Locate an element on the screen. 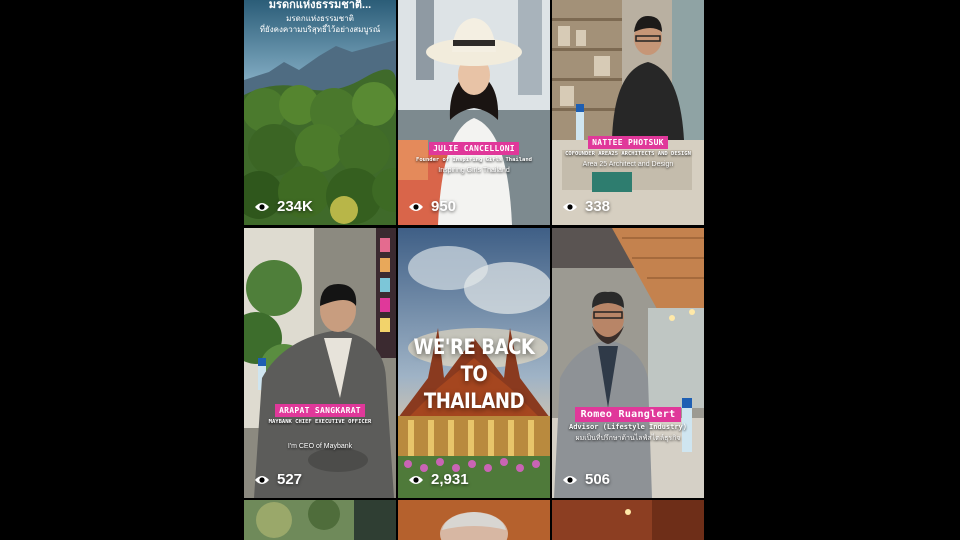 The image size is (960, 540). subtitle: ผมเป็นที่ปรึกษาด้านไลฟ์สไตล์ธุรกิจ is located at coordinates (628, 438).